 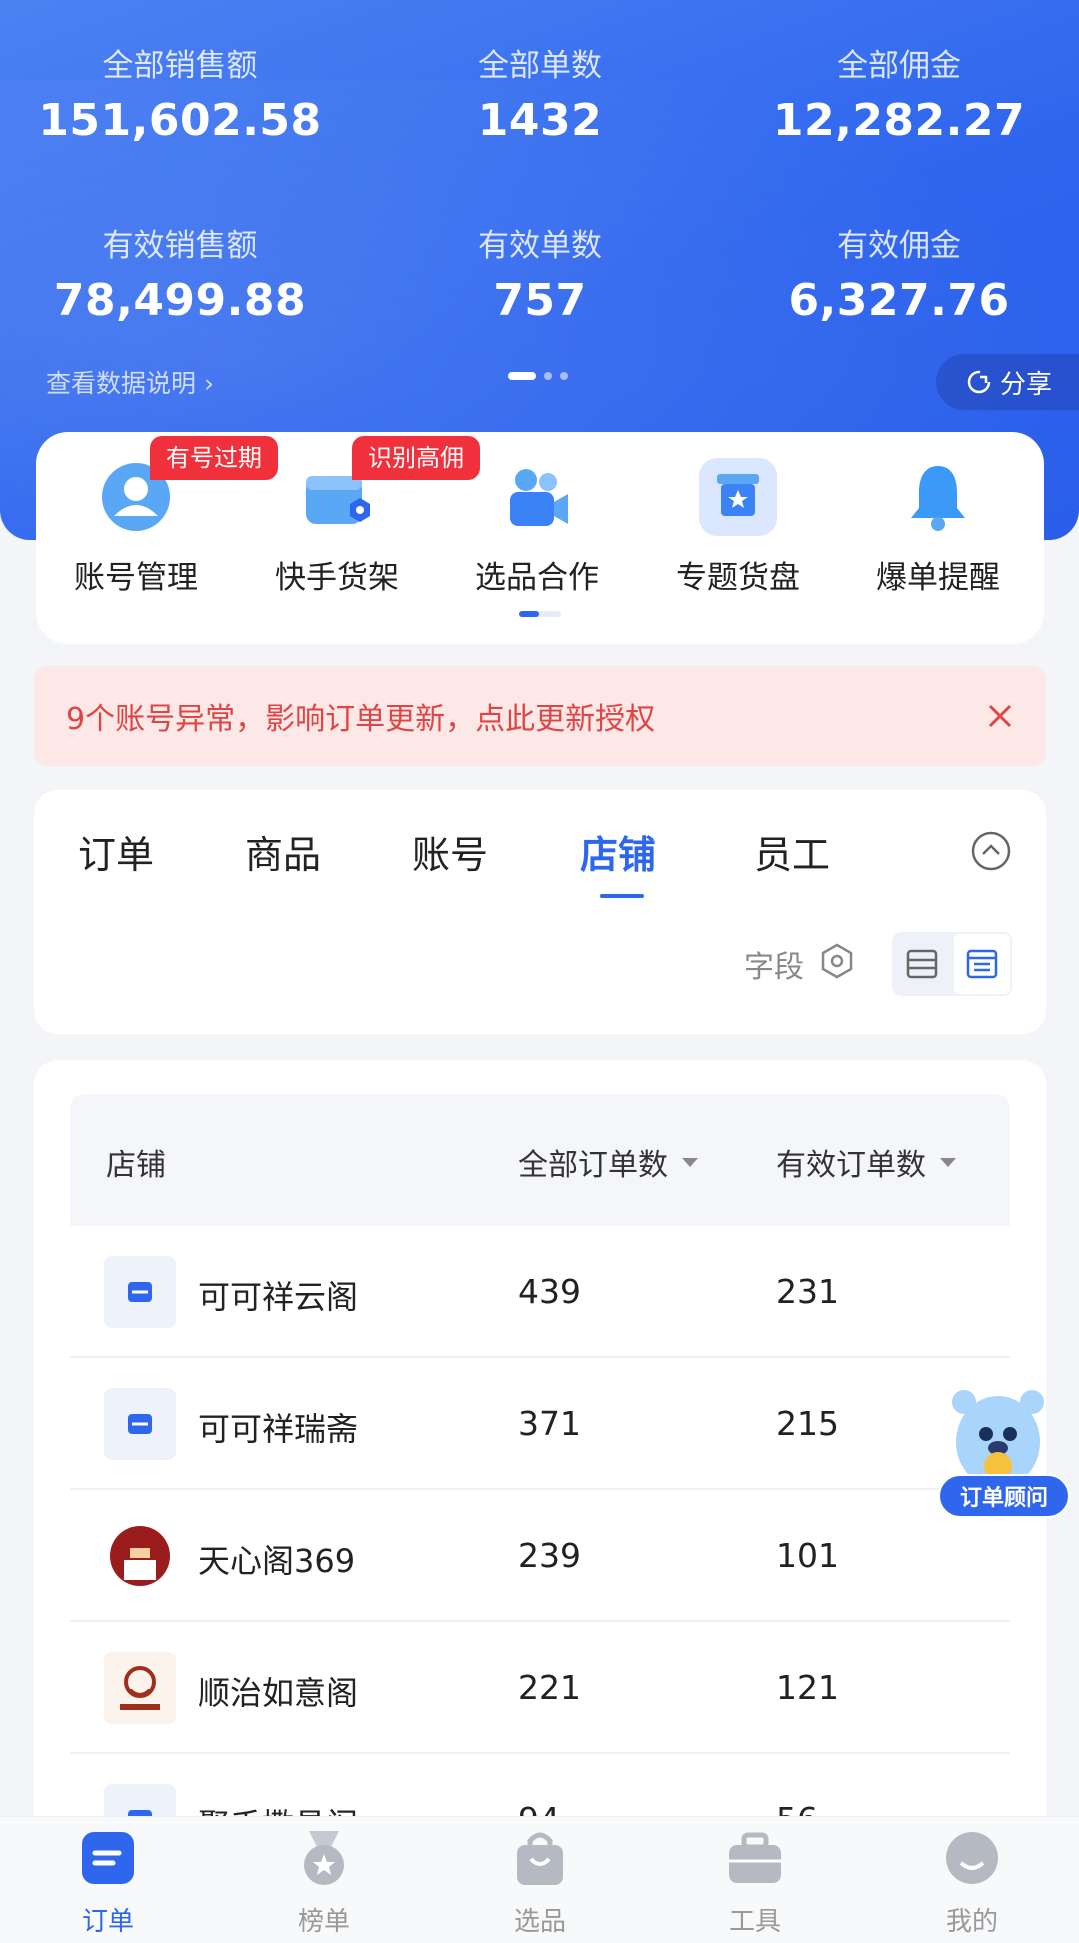 I want to click on tab-accounts: 账号, so click(x=450, y=851).